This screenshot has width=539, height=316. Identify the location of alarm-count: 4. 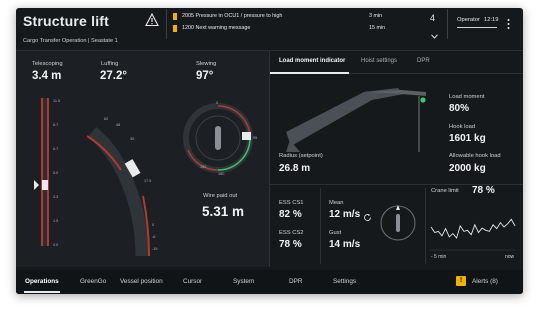
(433, 18).